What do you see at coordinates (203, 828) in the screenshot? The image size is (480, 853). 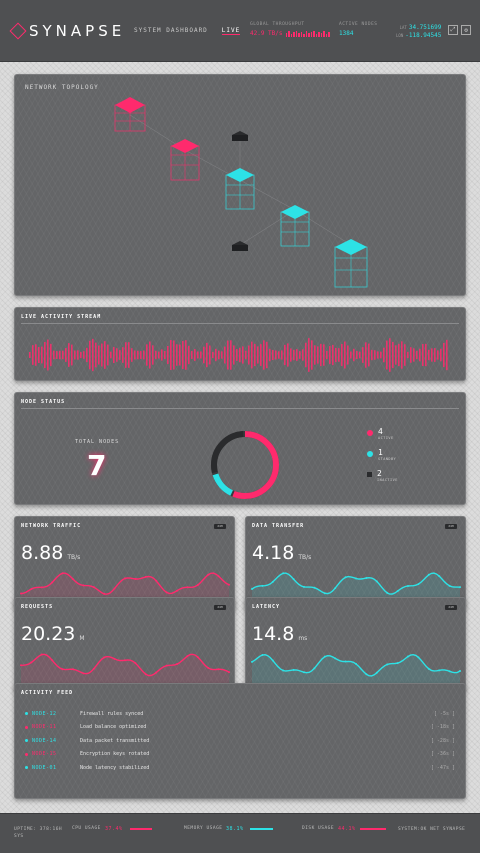 I see `memory-label: MEMORY USAGE` at bounding box center [203, 828].